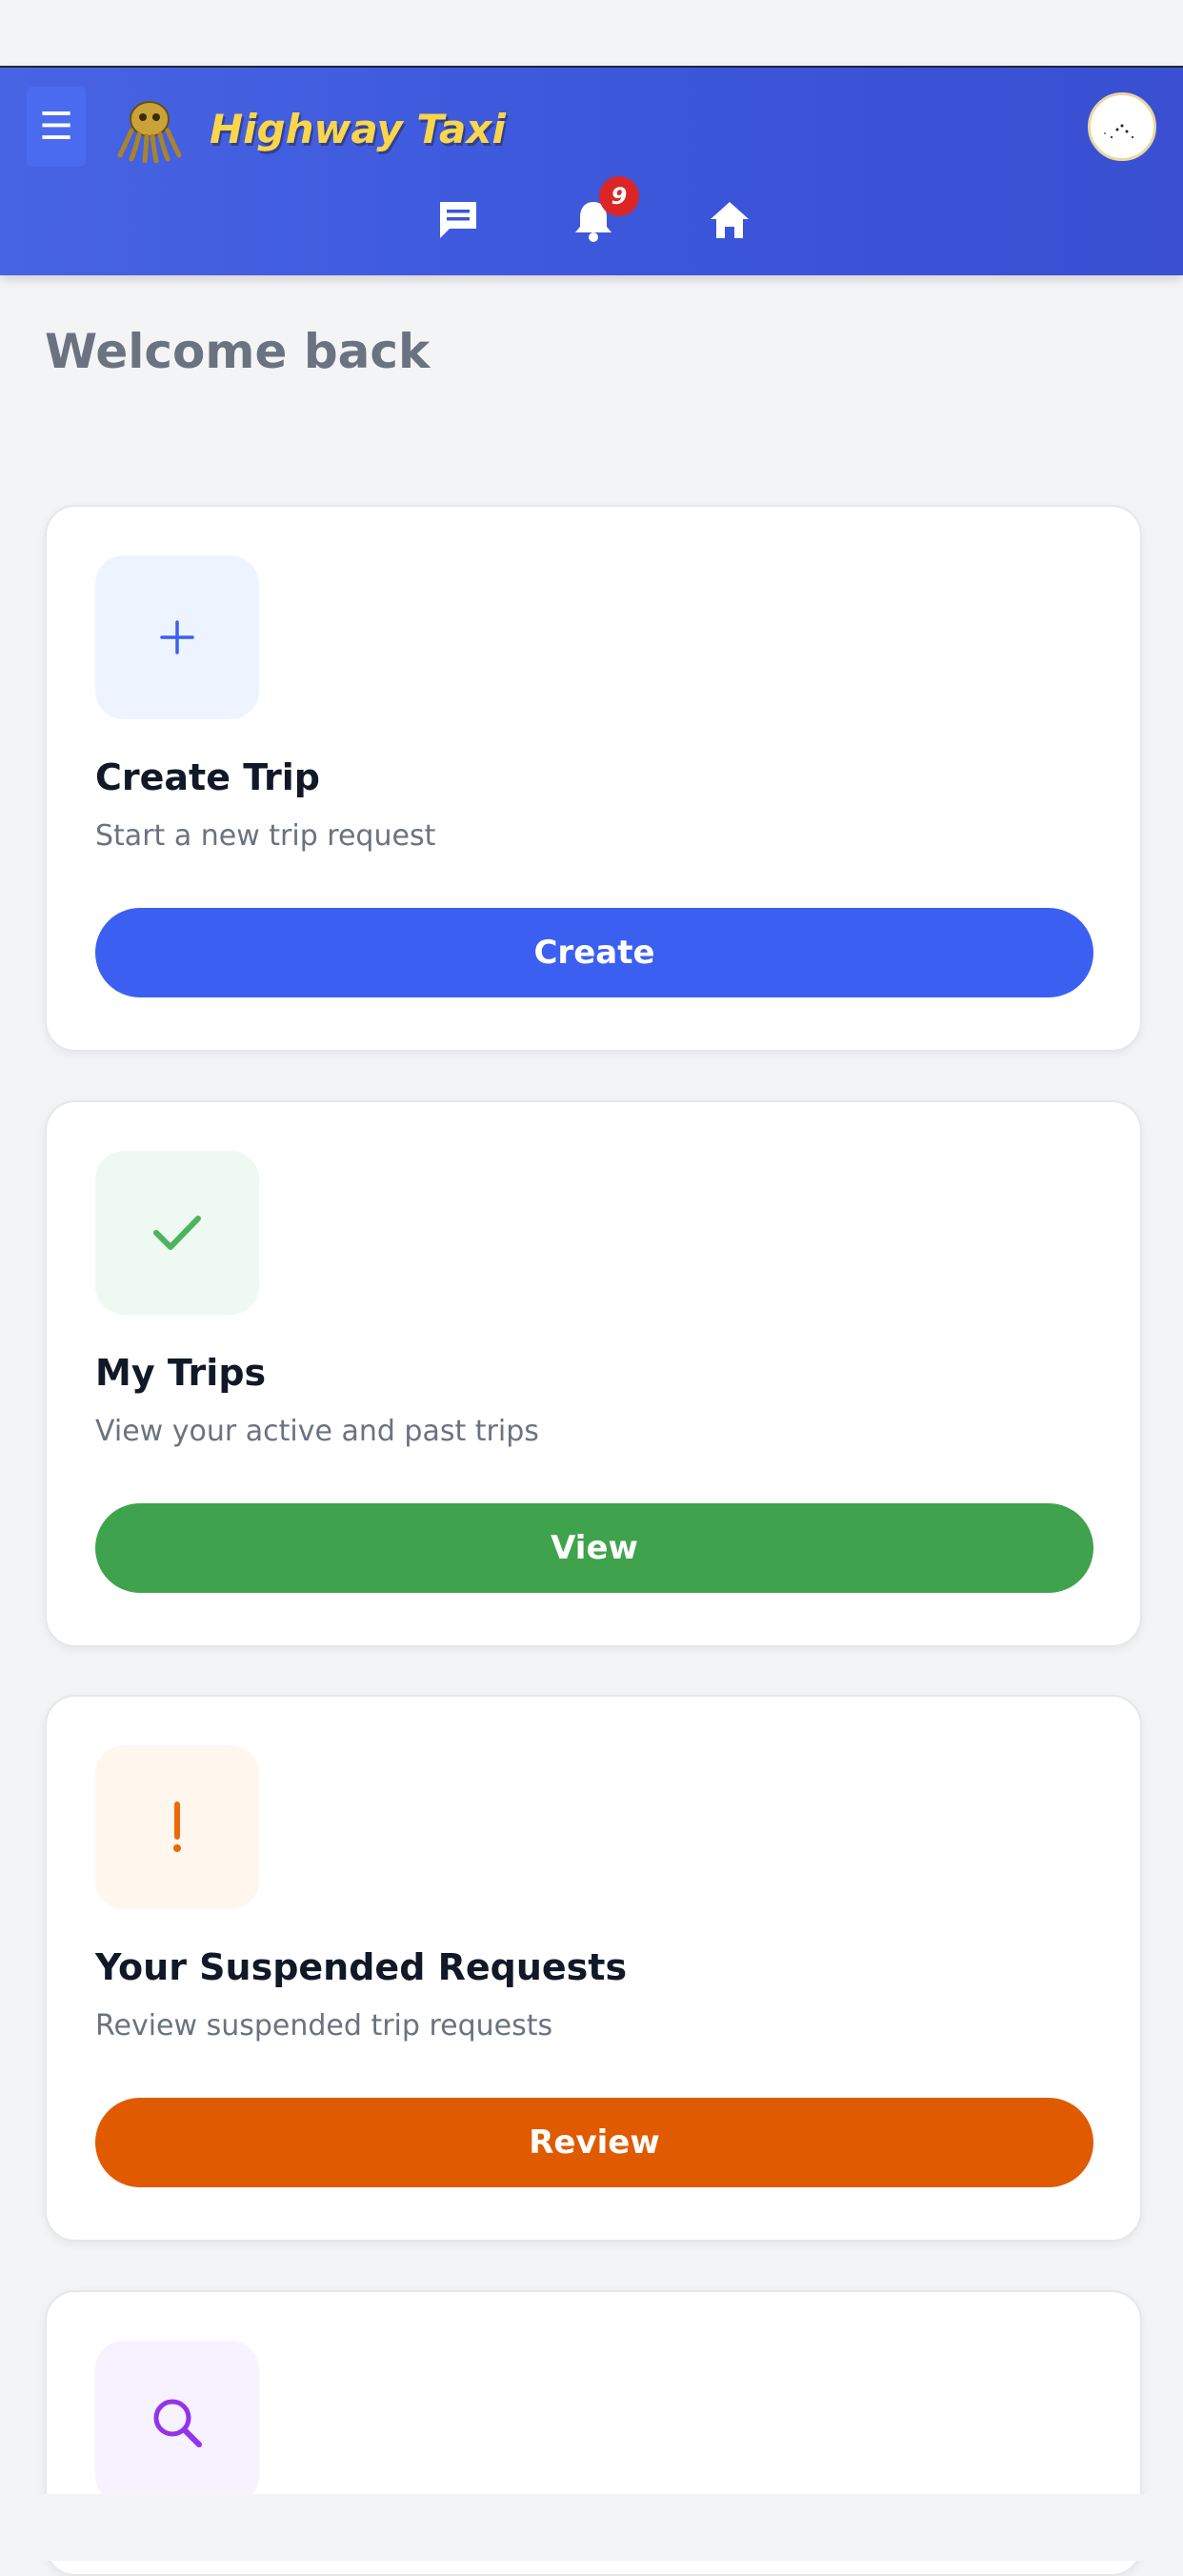  I want to click on card-subtitle: View your active and past trips, so click(317, 1431).